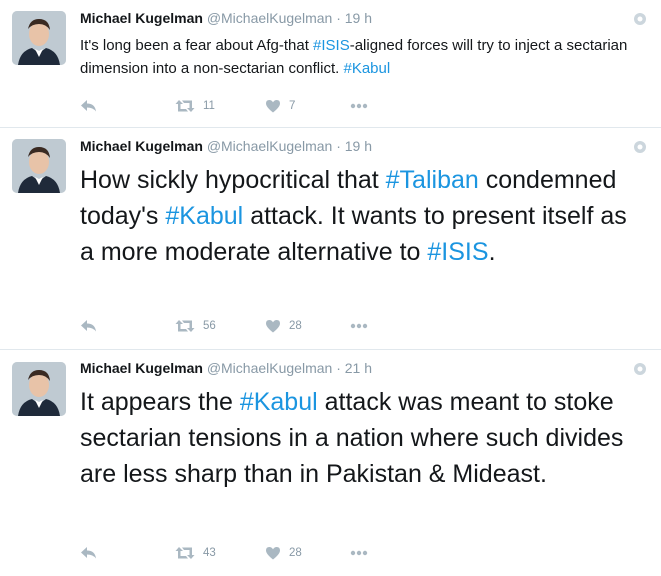 The width and height of the screenshot is (661, 576). I want to click on tweet-actions: 11 7, so click(224, 106).